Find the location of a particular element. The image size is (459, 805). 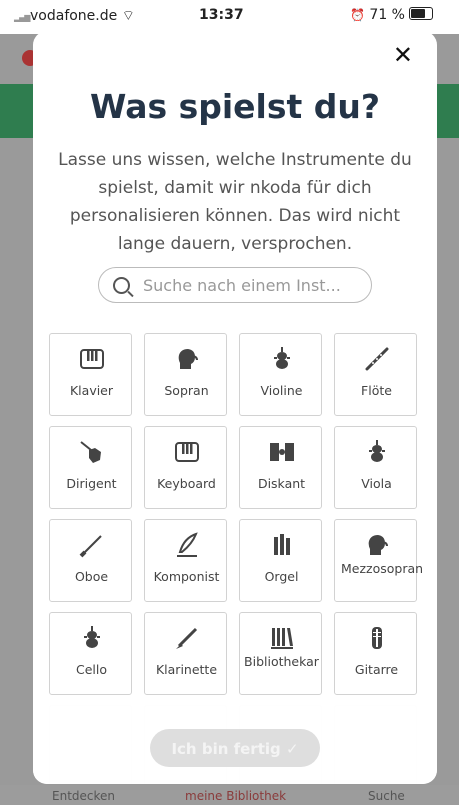

conductor-hand-icon is located at coordinates (91, 452).